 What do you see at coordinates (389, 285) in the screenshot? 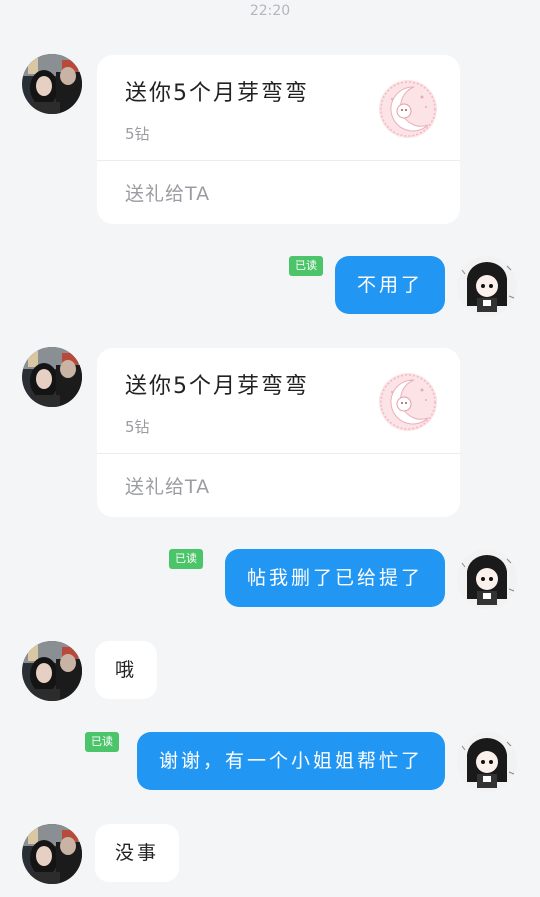
I see `outgoing-message-bubble: 不用了` at bounding box center [389, 285].